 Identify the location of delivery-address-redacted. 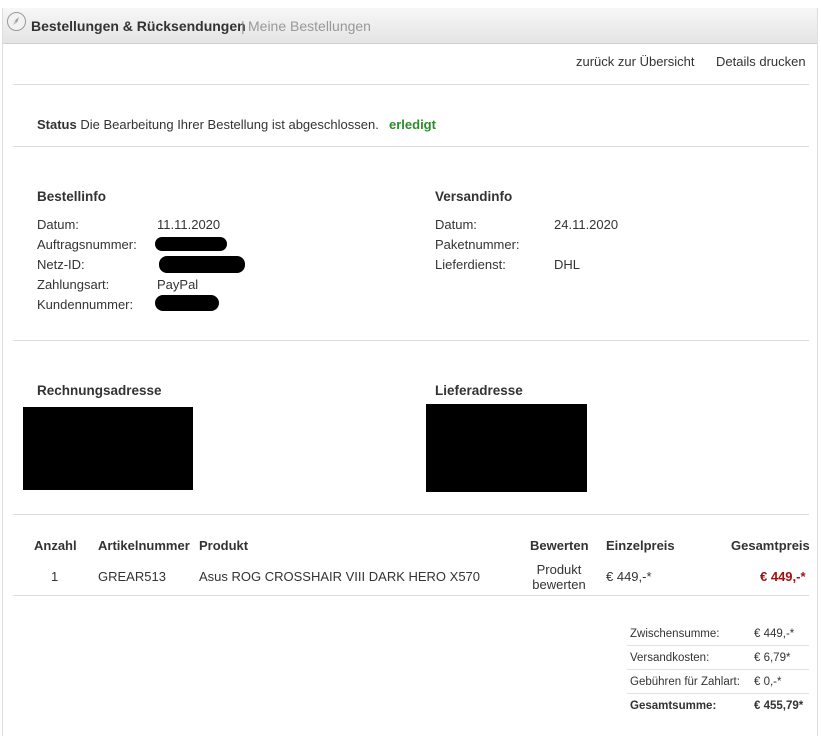
(506, 448).